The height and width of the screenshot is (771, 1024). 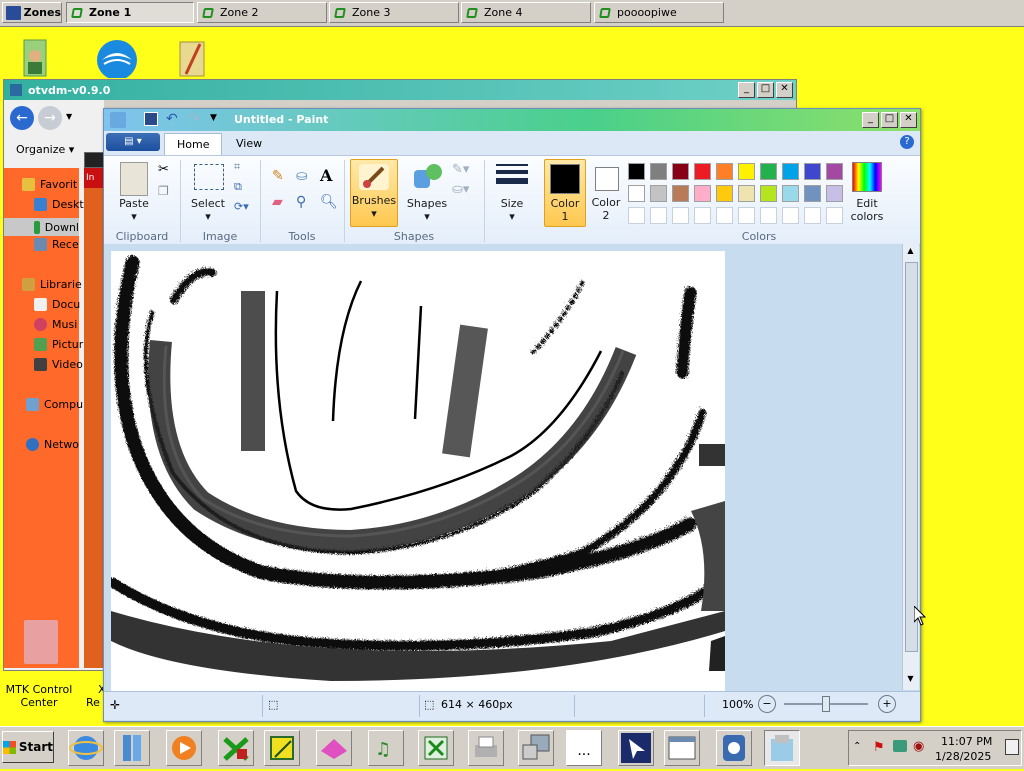 What do you see at coordinates (69, 116) in the screenshot?
I see `chevron-down-icon: ▼` at bounding box center [69, 116].